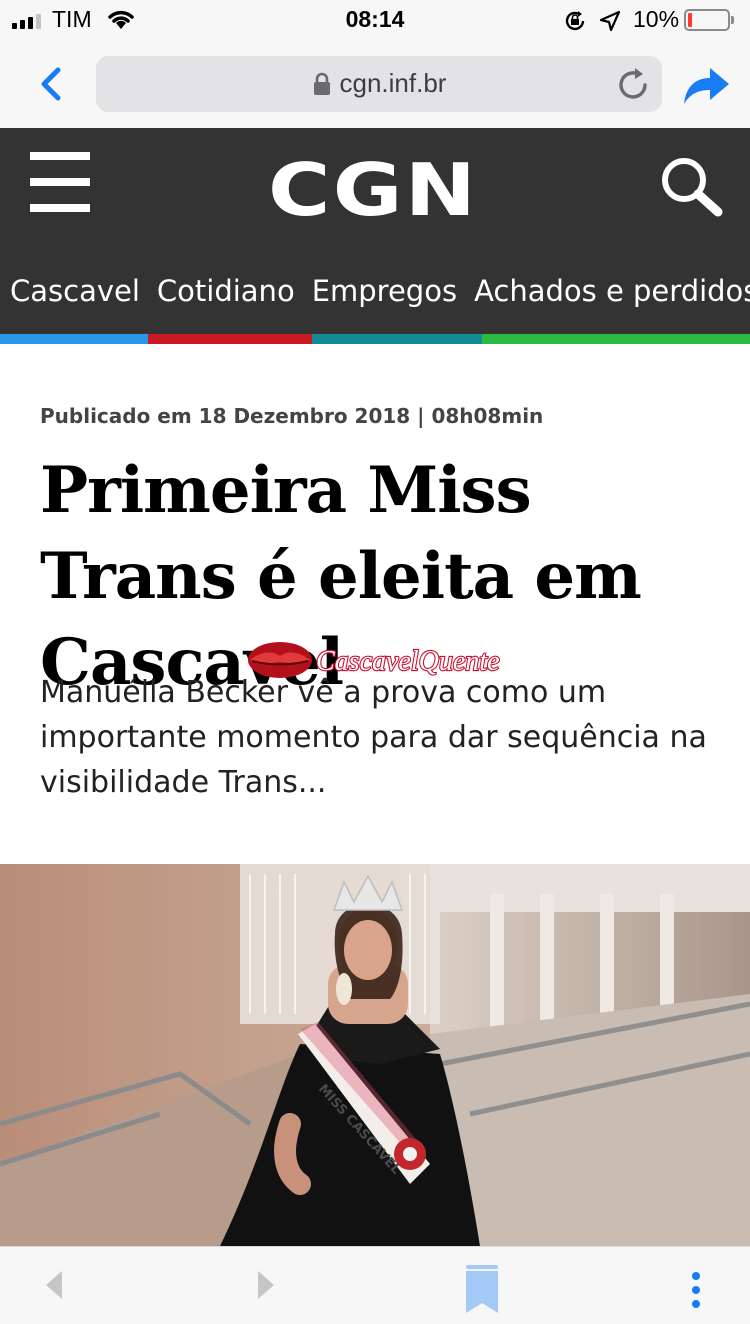  Describe the element at coordinates (610, 21) in the screenshot. I see `location-arrow-icon` at that location.